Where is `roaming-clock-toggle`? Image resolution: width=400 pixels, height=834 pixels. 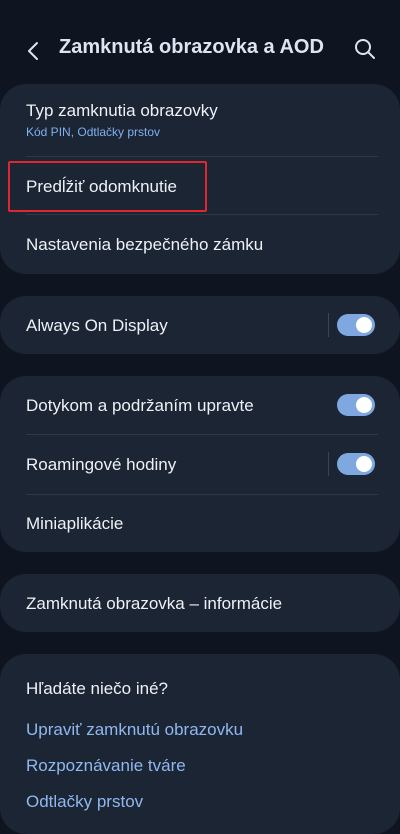 roaming-clock-toggle is located at coordinates (356, 464).